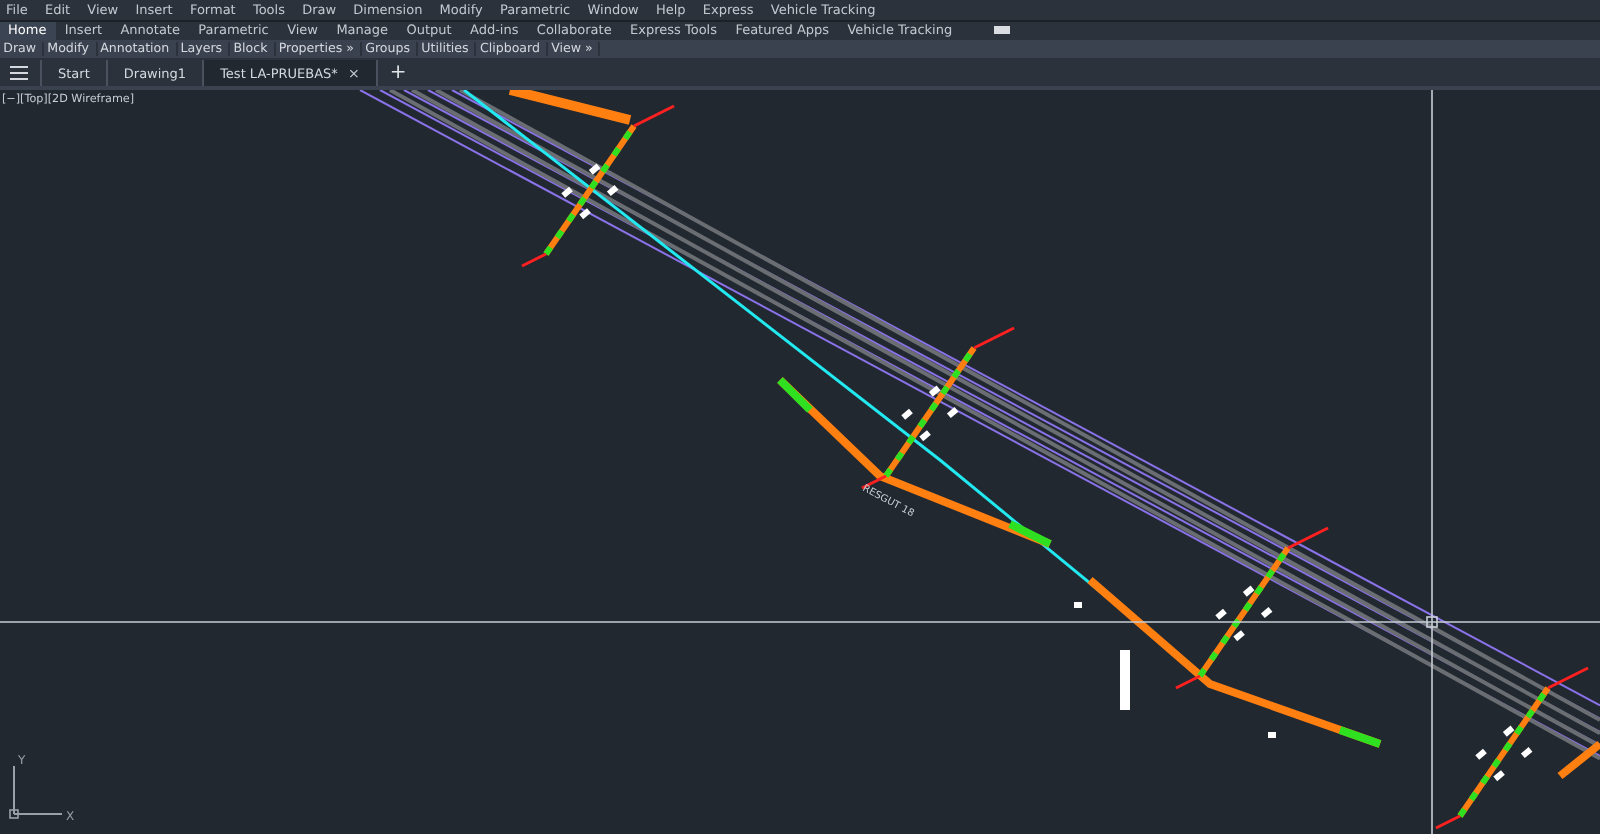 The width and height of the screenshot is (1600, 834). What do you see at coordinates (397, 73) in the screenshot?
I see `new-tab-button: +` at bounding box center [397, 73].